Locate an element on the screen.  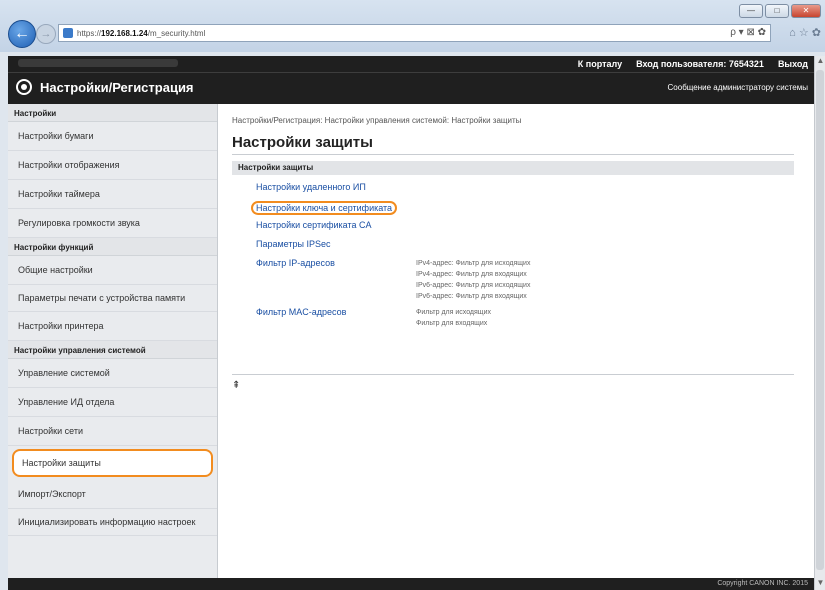
back-to-top-icon: ⇞ is located at coordinates (236, 385).